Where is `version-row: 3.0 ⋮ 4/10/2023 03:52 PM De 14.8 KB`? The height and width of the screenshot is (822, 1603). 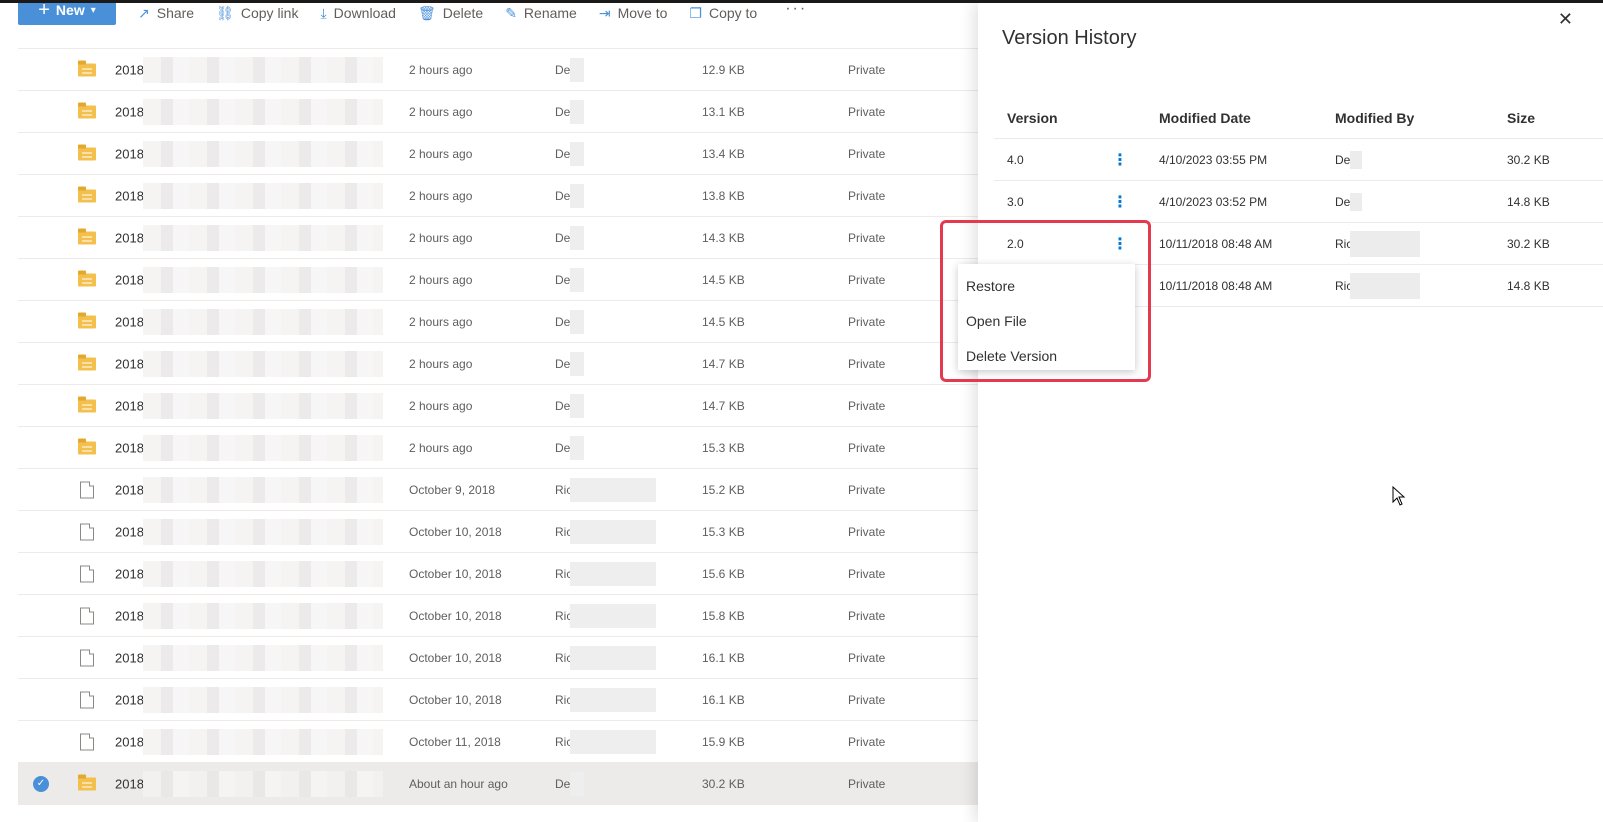
version-row: 3.0 ⋮ 4/10/2023 03:52 PM De 14.8 KB is located at coordinates (1298, 202).